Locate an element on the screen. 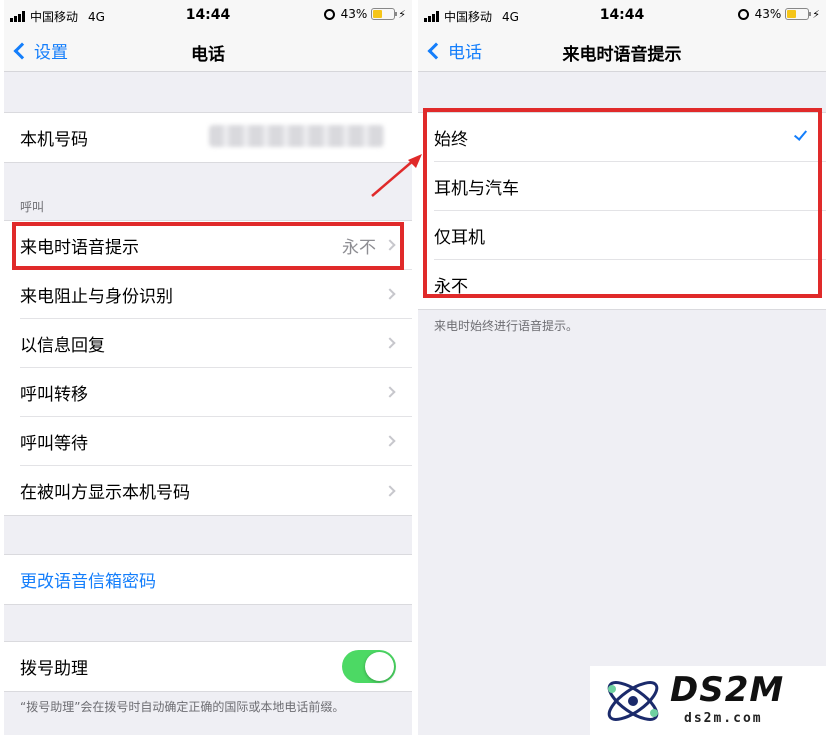  dial-assist-footnote: “拨号助理”会在拨号时自动确定正确的国际或本地电话前缀。 is located at coordinates (182, 707).